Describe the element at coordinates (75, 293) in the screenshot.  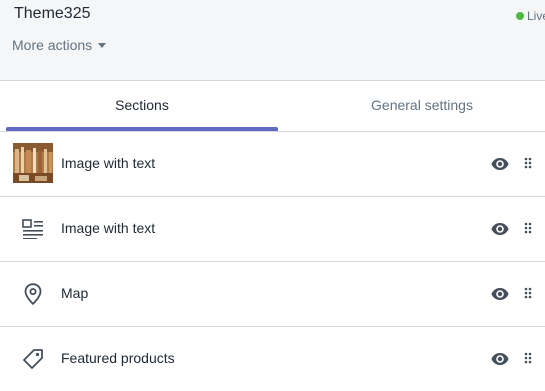
I see `section-label: Map` at that location.